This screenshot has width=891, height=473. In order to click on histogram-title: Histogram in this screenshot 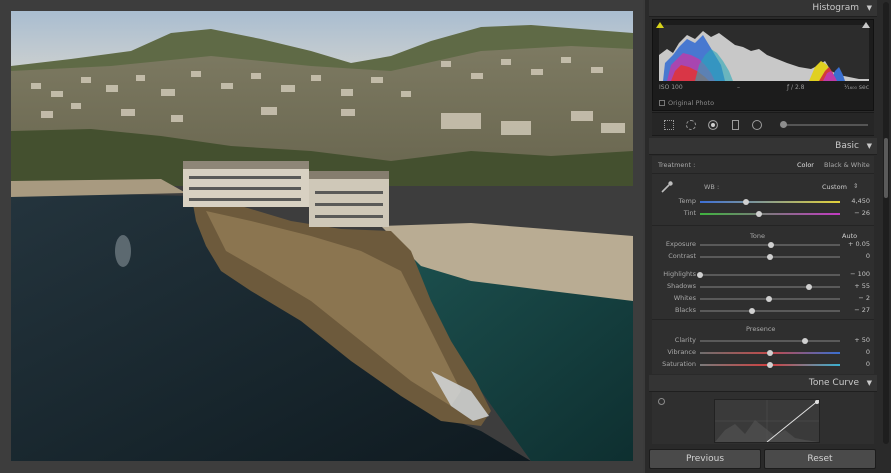, I will do `click(835, 8)`.